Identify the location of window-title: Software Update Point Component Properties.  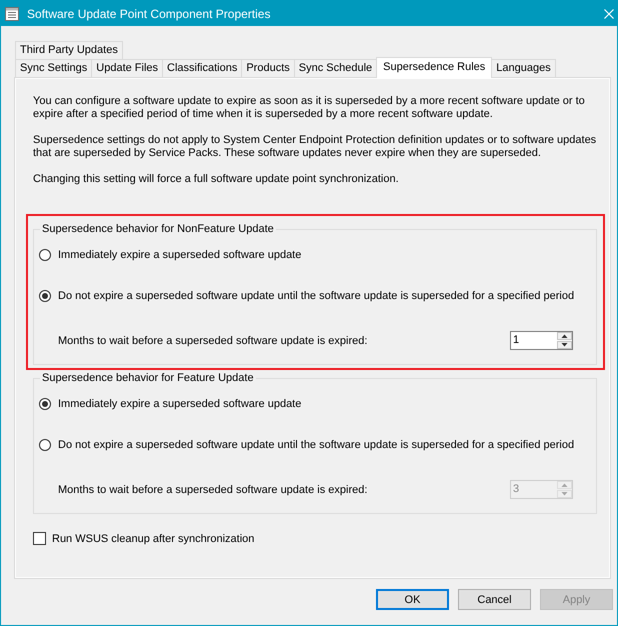
(149, 13).